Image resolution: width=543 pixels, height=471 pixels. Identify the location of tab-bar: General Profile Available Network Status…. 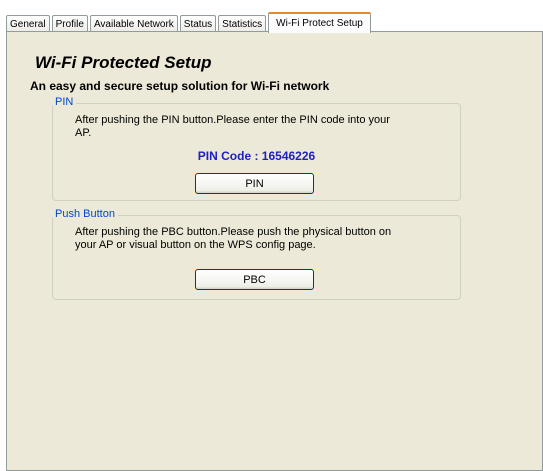
(189, 21).